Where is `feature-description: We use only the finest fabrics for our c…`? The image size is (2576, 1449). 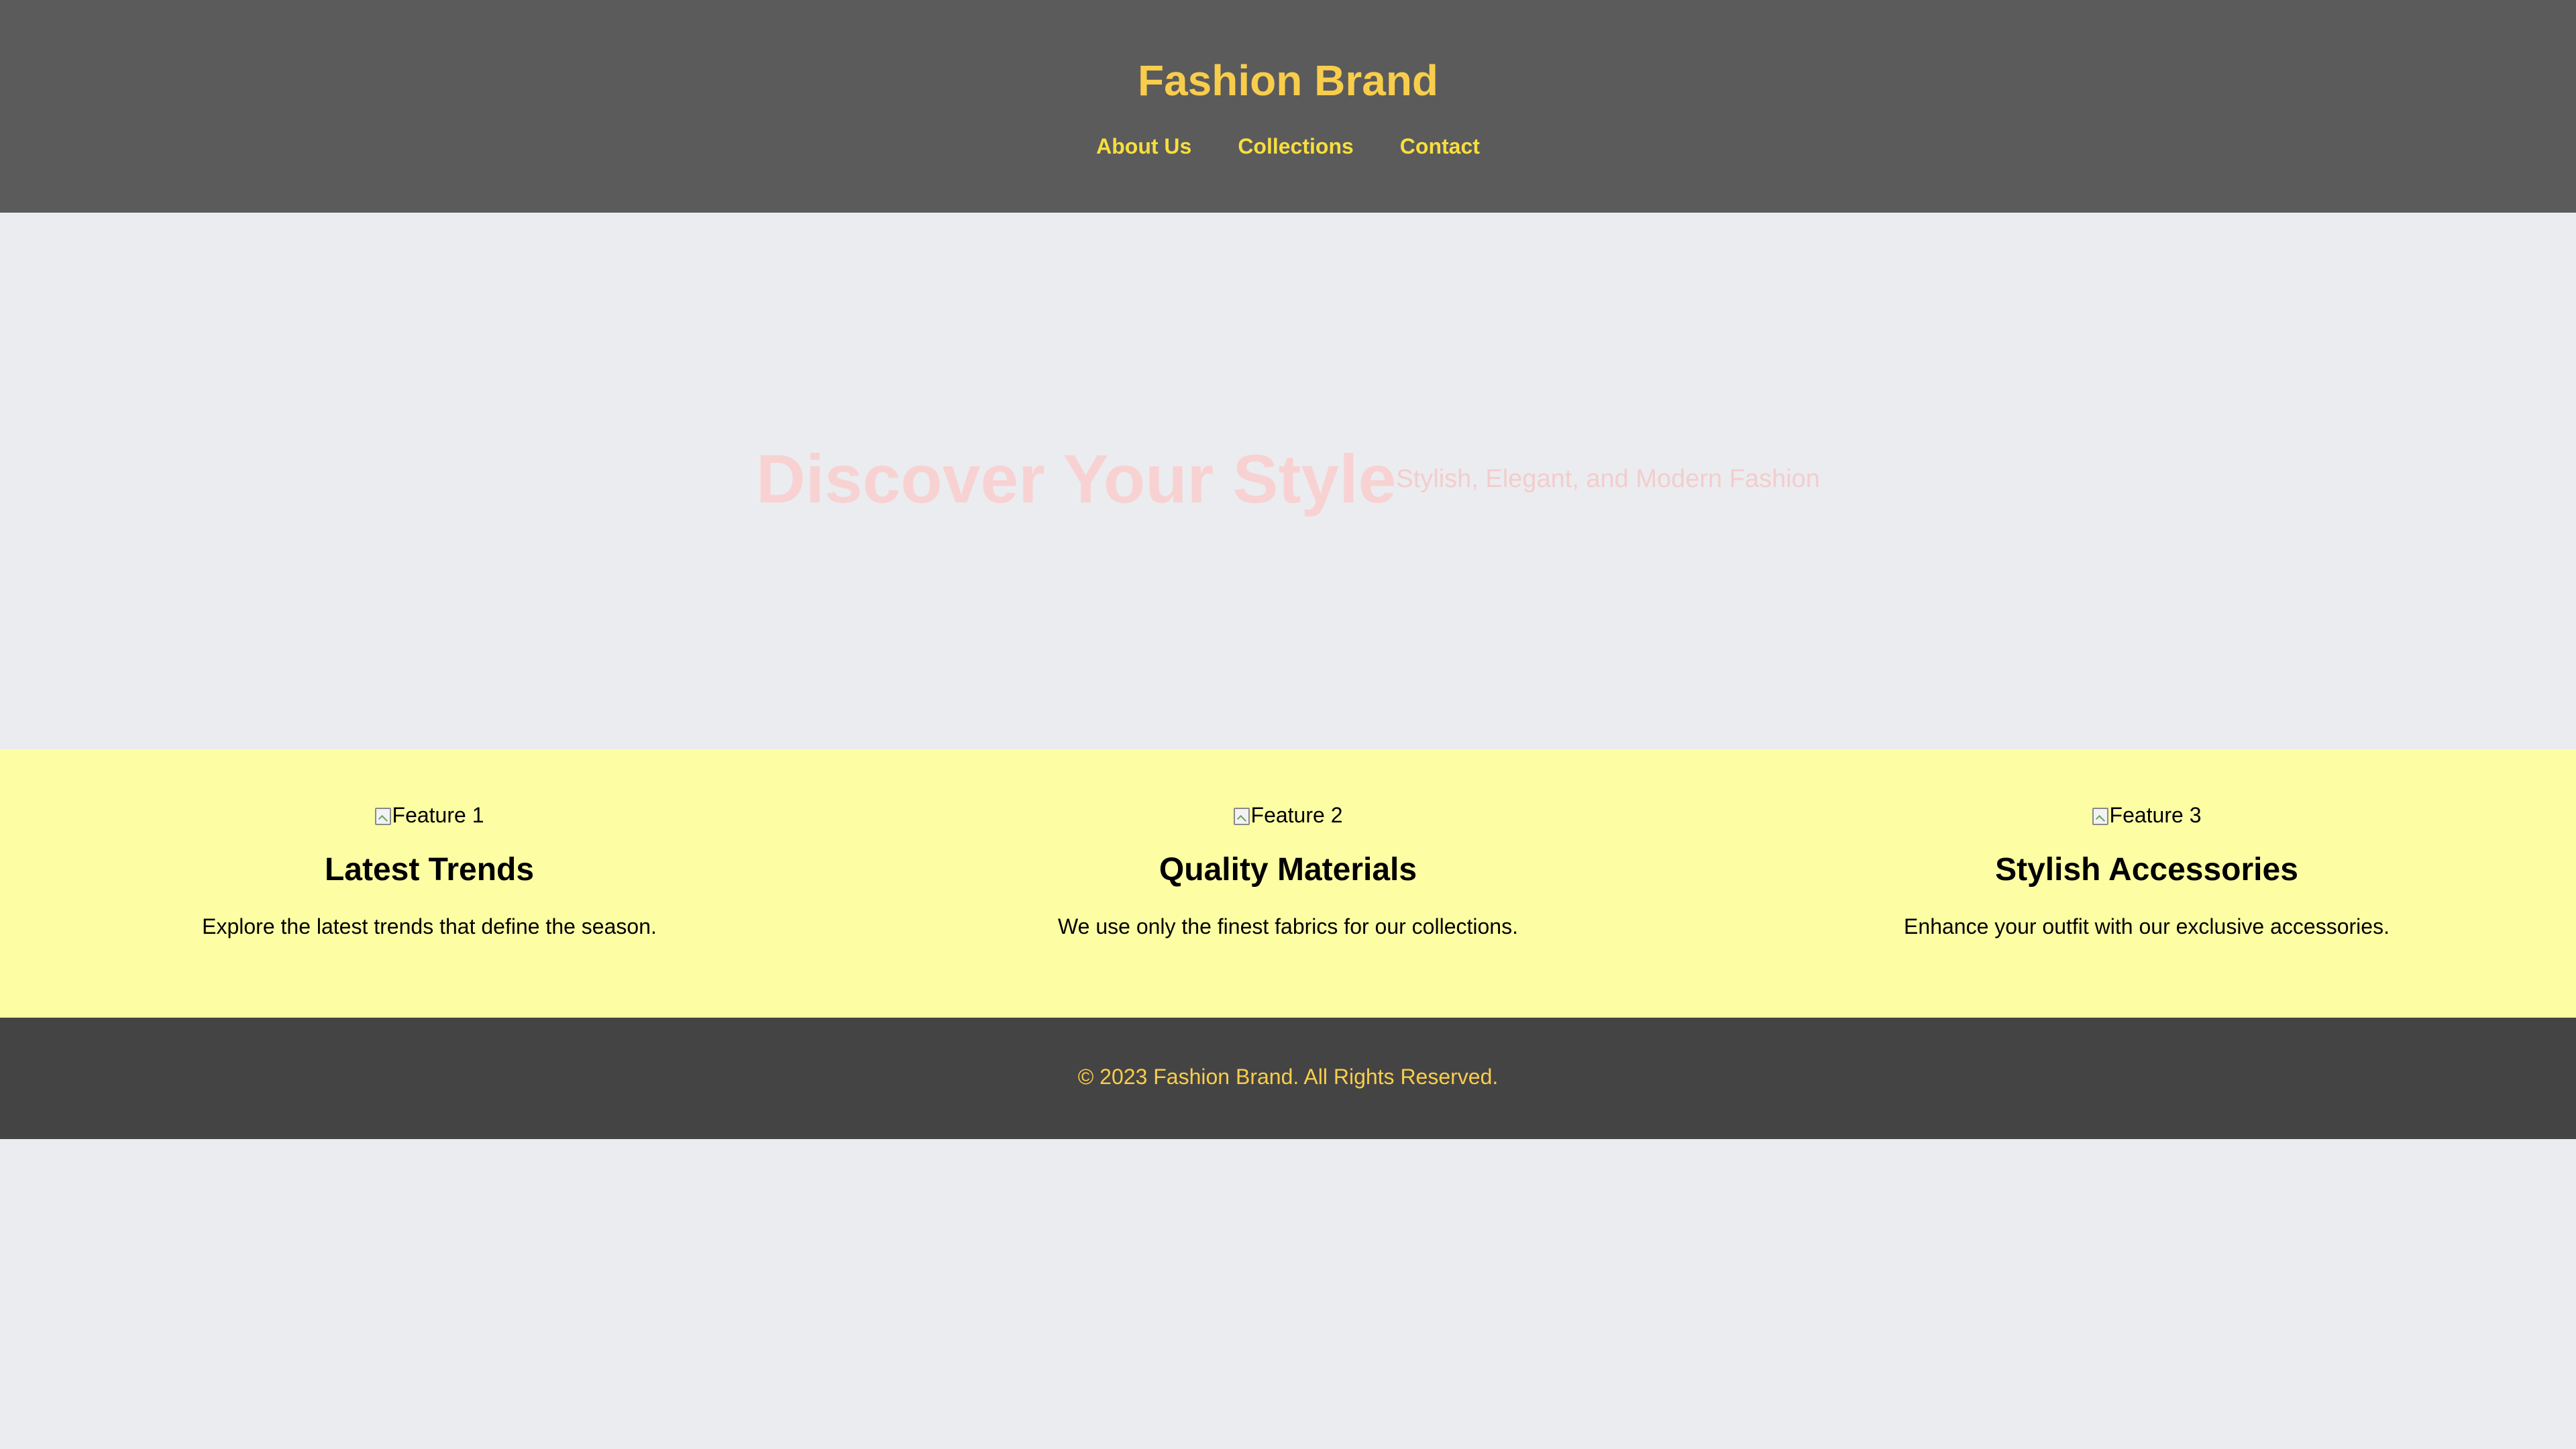 feature-description: We use only the finest fabrics for our c… is located at coordinates (1288, 926).